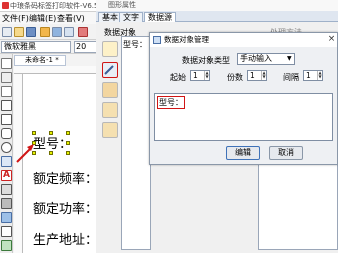  Describe the element at coordinates (178, 77) in the screenshot. I see `start-label: 起始` at that location.